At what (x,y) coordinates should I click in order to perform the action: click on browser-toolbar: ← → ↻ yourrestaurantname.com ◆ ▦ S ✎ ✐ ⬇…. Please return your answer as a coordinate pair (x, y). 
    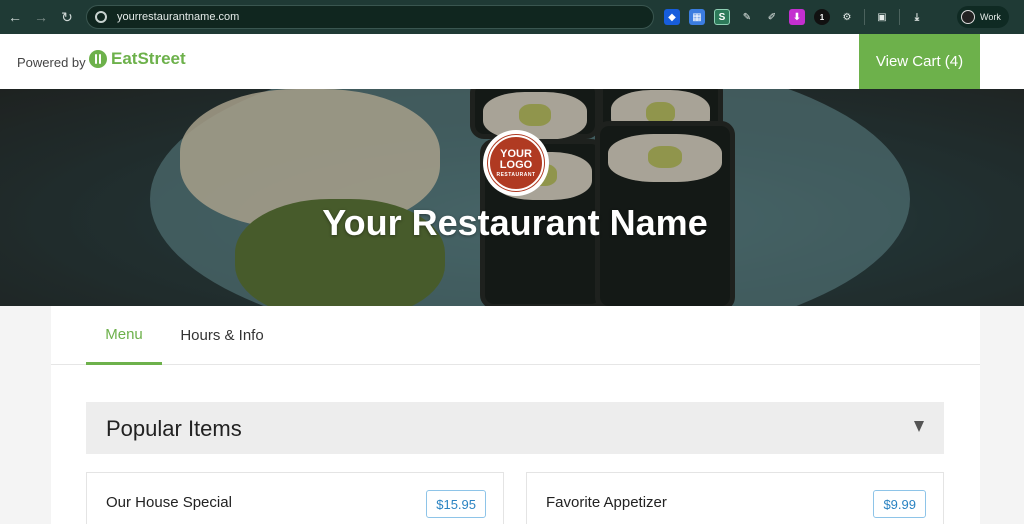
    Looking at the image, I should click on (512, 17).